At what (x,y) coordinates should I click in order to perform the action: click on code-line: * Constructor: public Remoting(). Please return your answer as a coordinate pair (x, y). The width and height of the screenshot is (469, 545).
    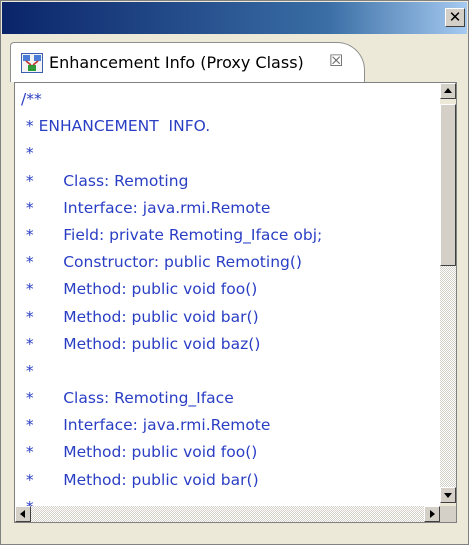
    Looking at the image, I should click on (161, 262).